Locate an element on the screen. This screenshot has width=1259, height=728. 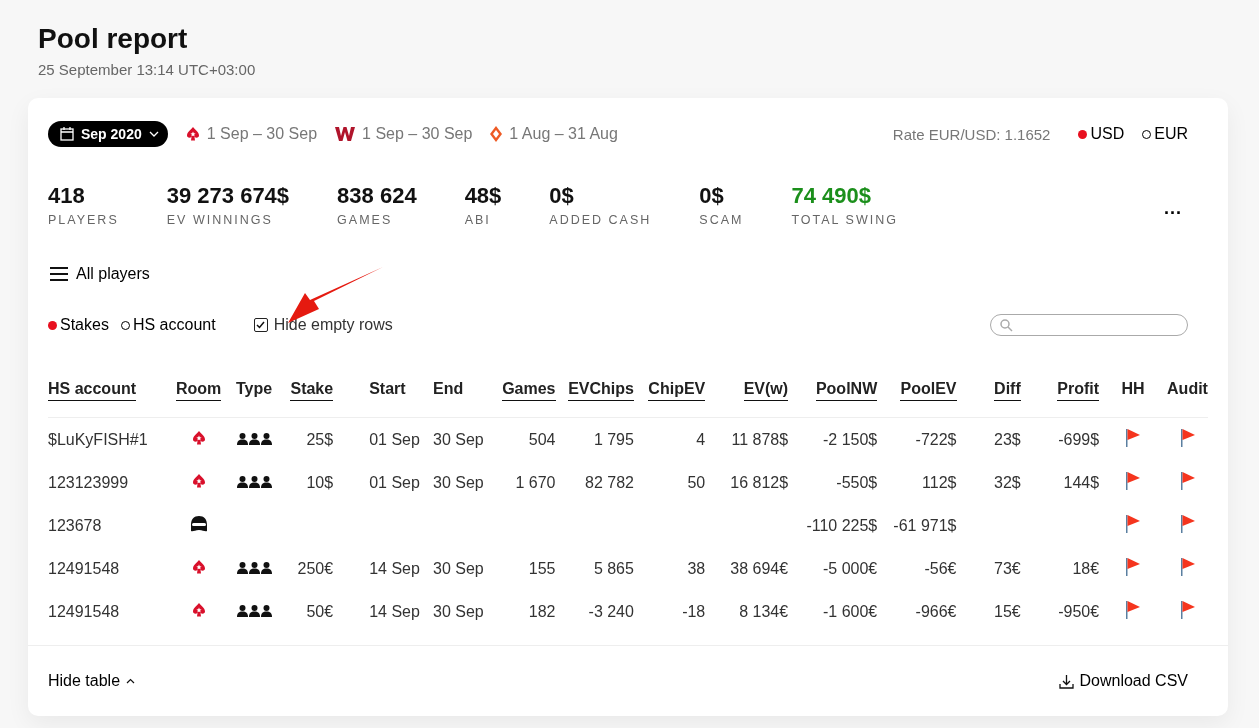
column-header: PoolNW is located at coordinates (846, 390).